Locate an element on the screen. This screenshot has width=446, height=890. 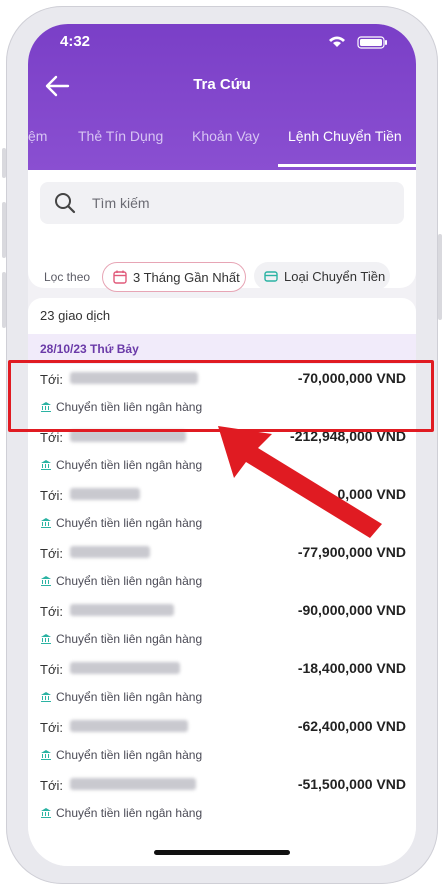
period-filter-label: 3 Tháng Gần Nhất is located at coordinates (186, 277).